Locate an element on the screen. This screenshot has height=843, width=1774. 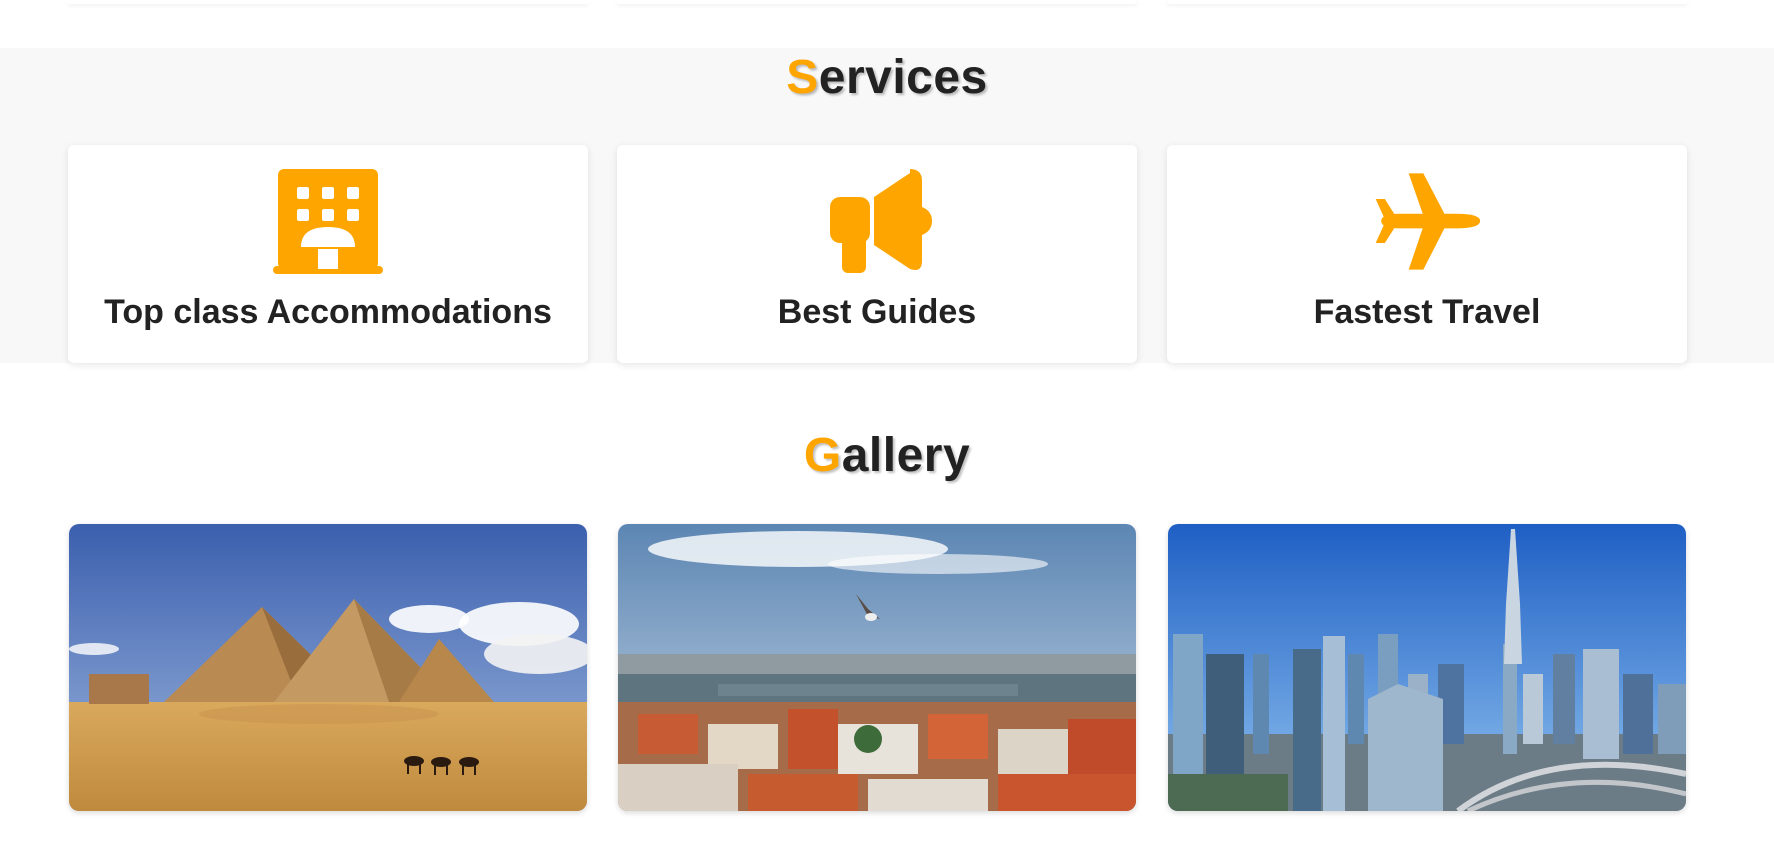
service-label: Top class Accommodations is located at coordinates (328, 312).